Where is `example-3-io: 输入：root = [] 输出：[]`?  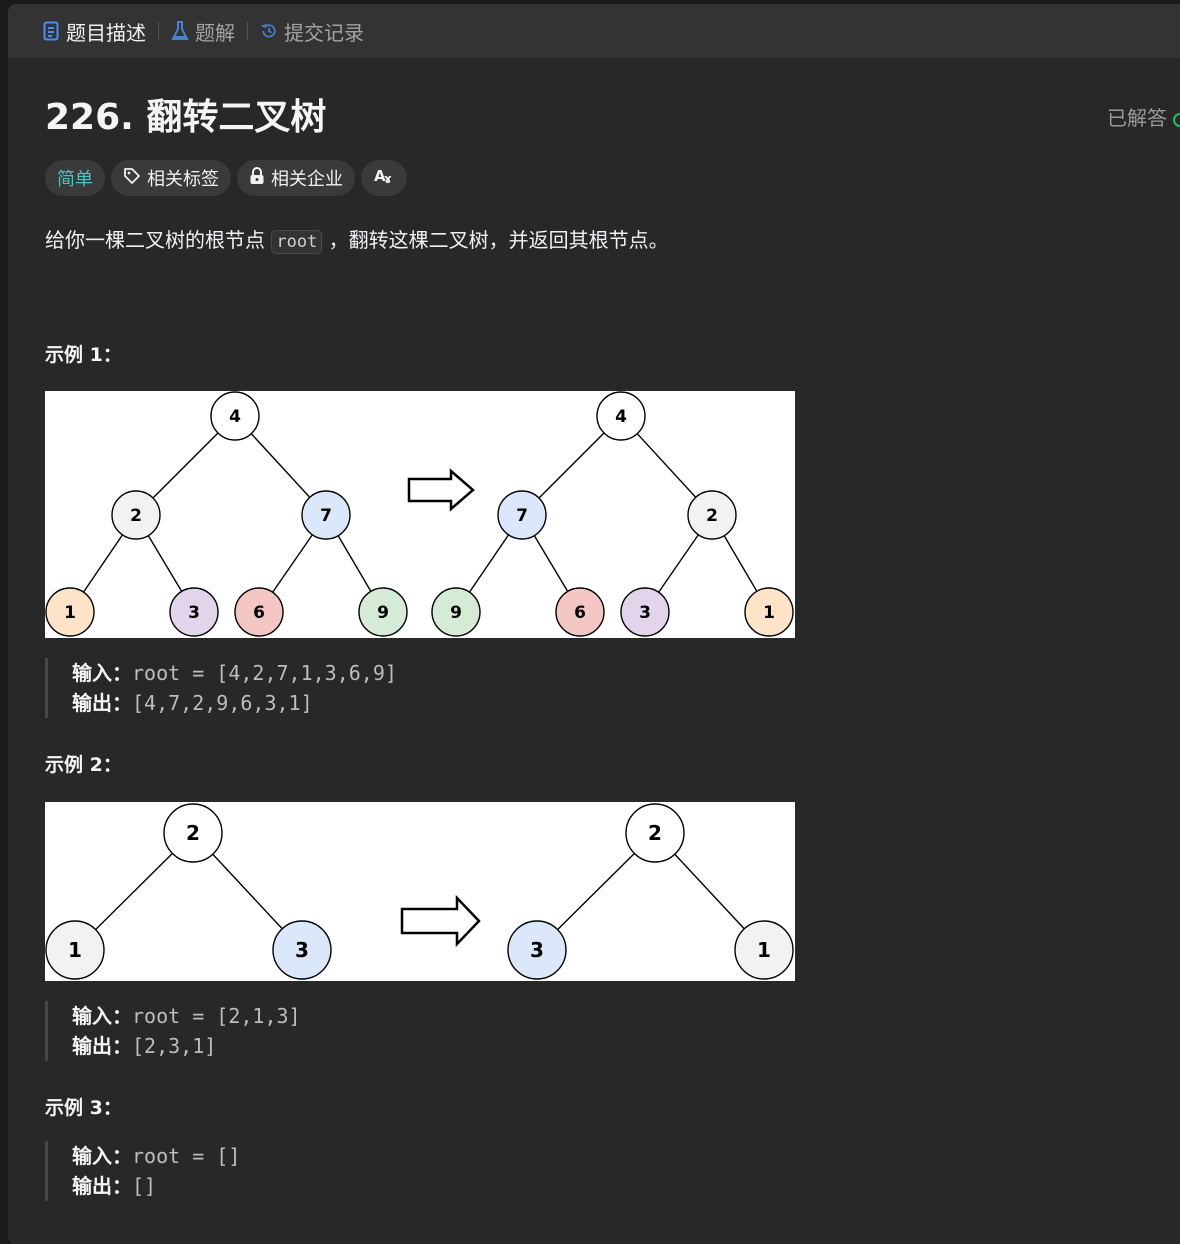 example-3-io: 输入：root = [] 输出：[] is located at coordinates (142, 1171).